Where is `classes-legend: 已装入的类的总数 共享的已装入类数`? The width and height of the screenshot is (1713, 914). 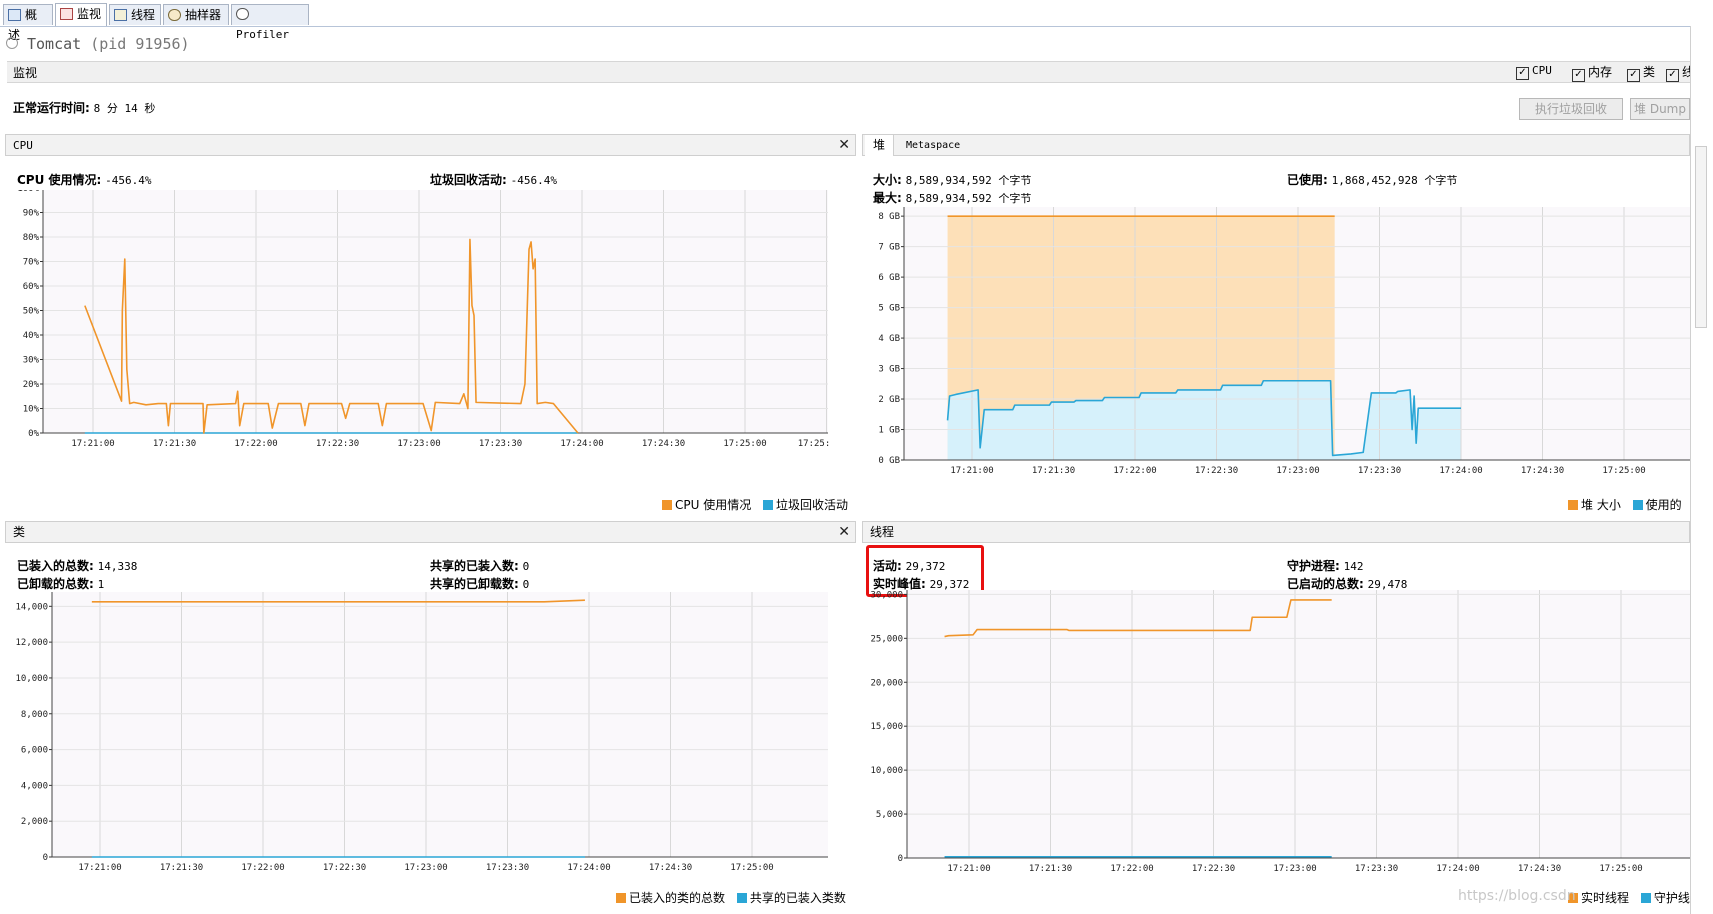 classes-legend: 已装入的类的总数 共享的已装入类数 is located at coordinates (727, 897).